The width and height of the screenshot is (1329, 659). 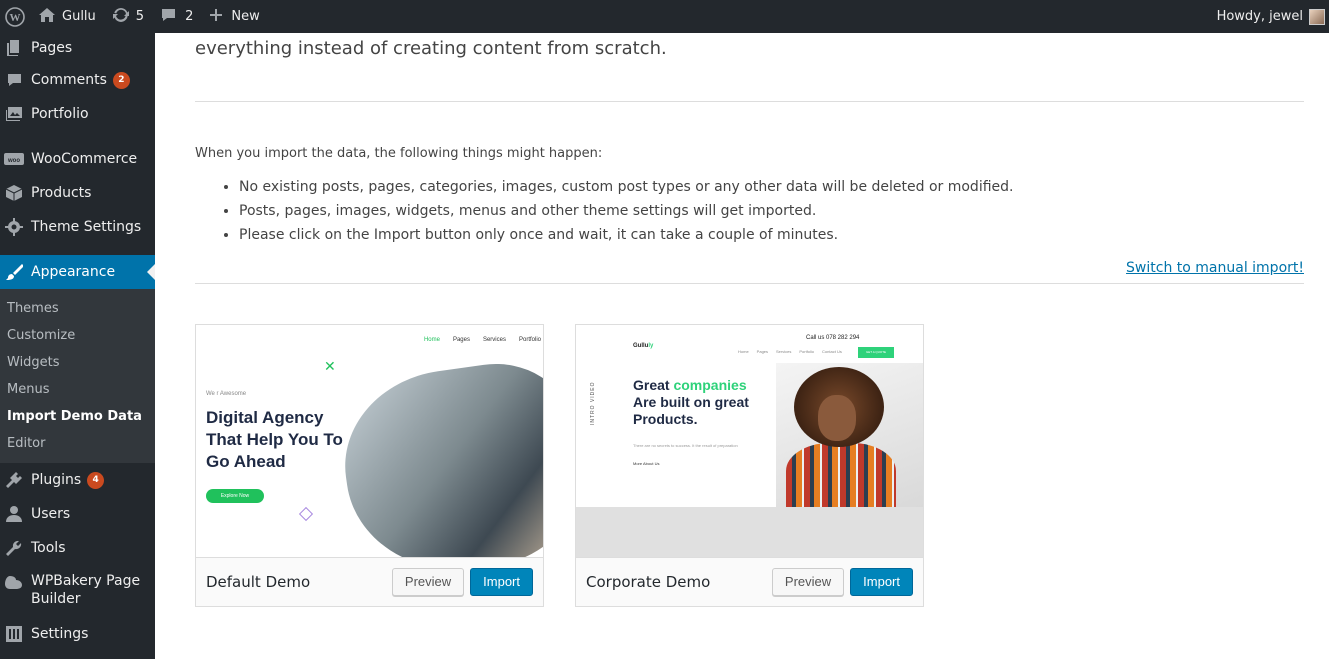 I want to click on new-content-link: New, so click(x=234, y=16).